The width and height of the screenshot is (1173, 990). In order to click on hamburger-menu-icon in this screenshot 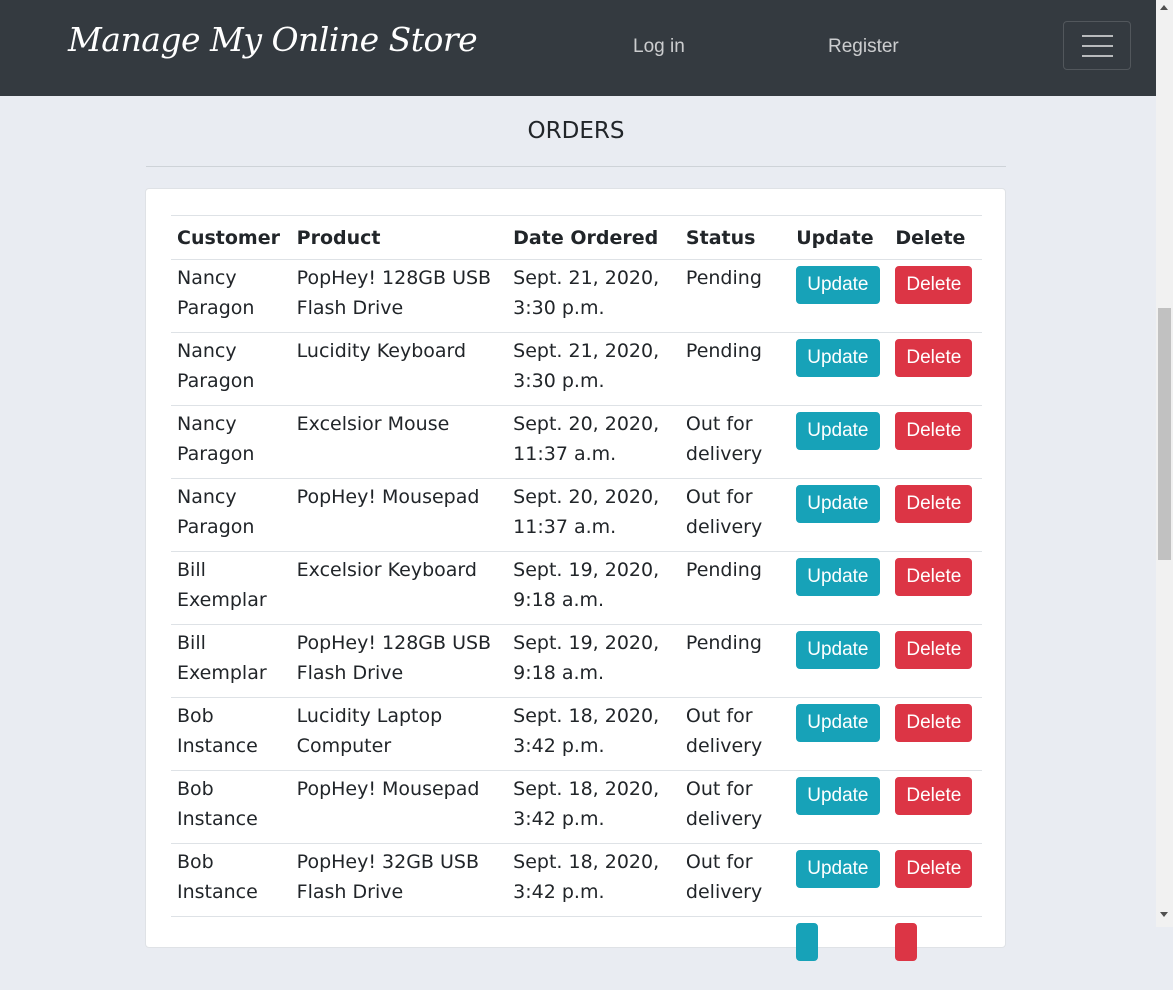, I will do `click(1097, 36)`.